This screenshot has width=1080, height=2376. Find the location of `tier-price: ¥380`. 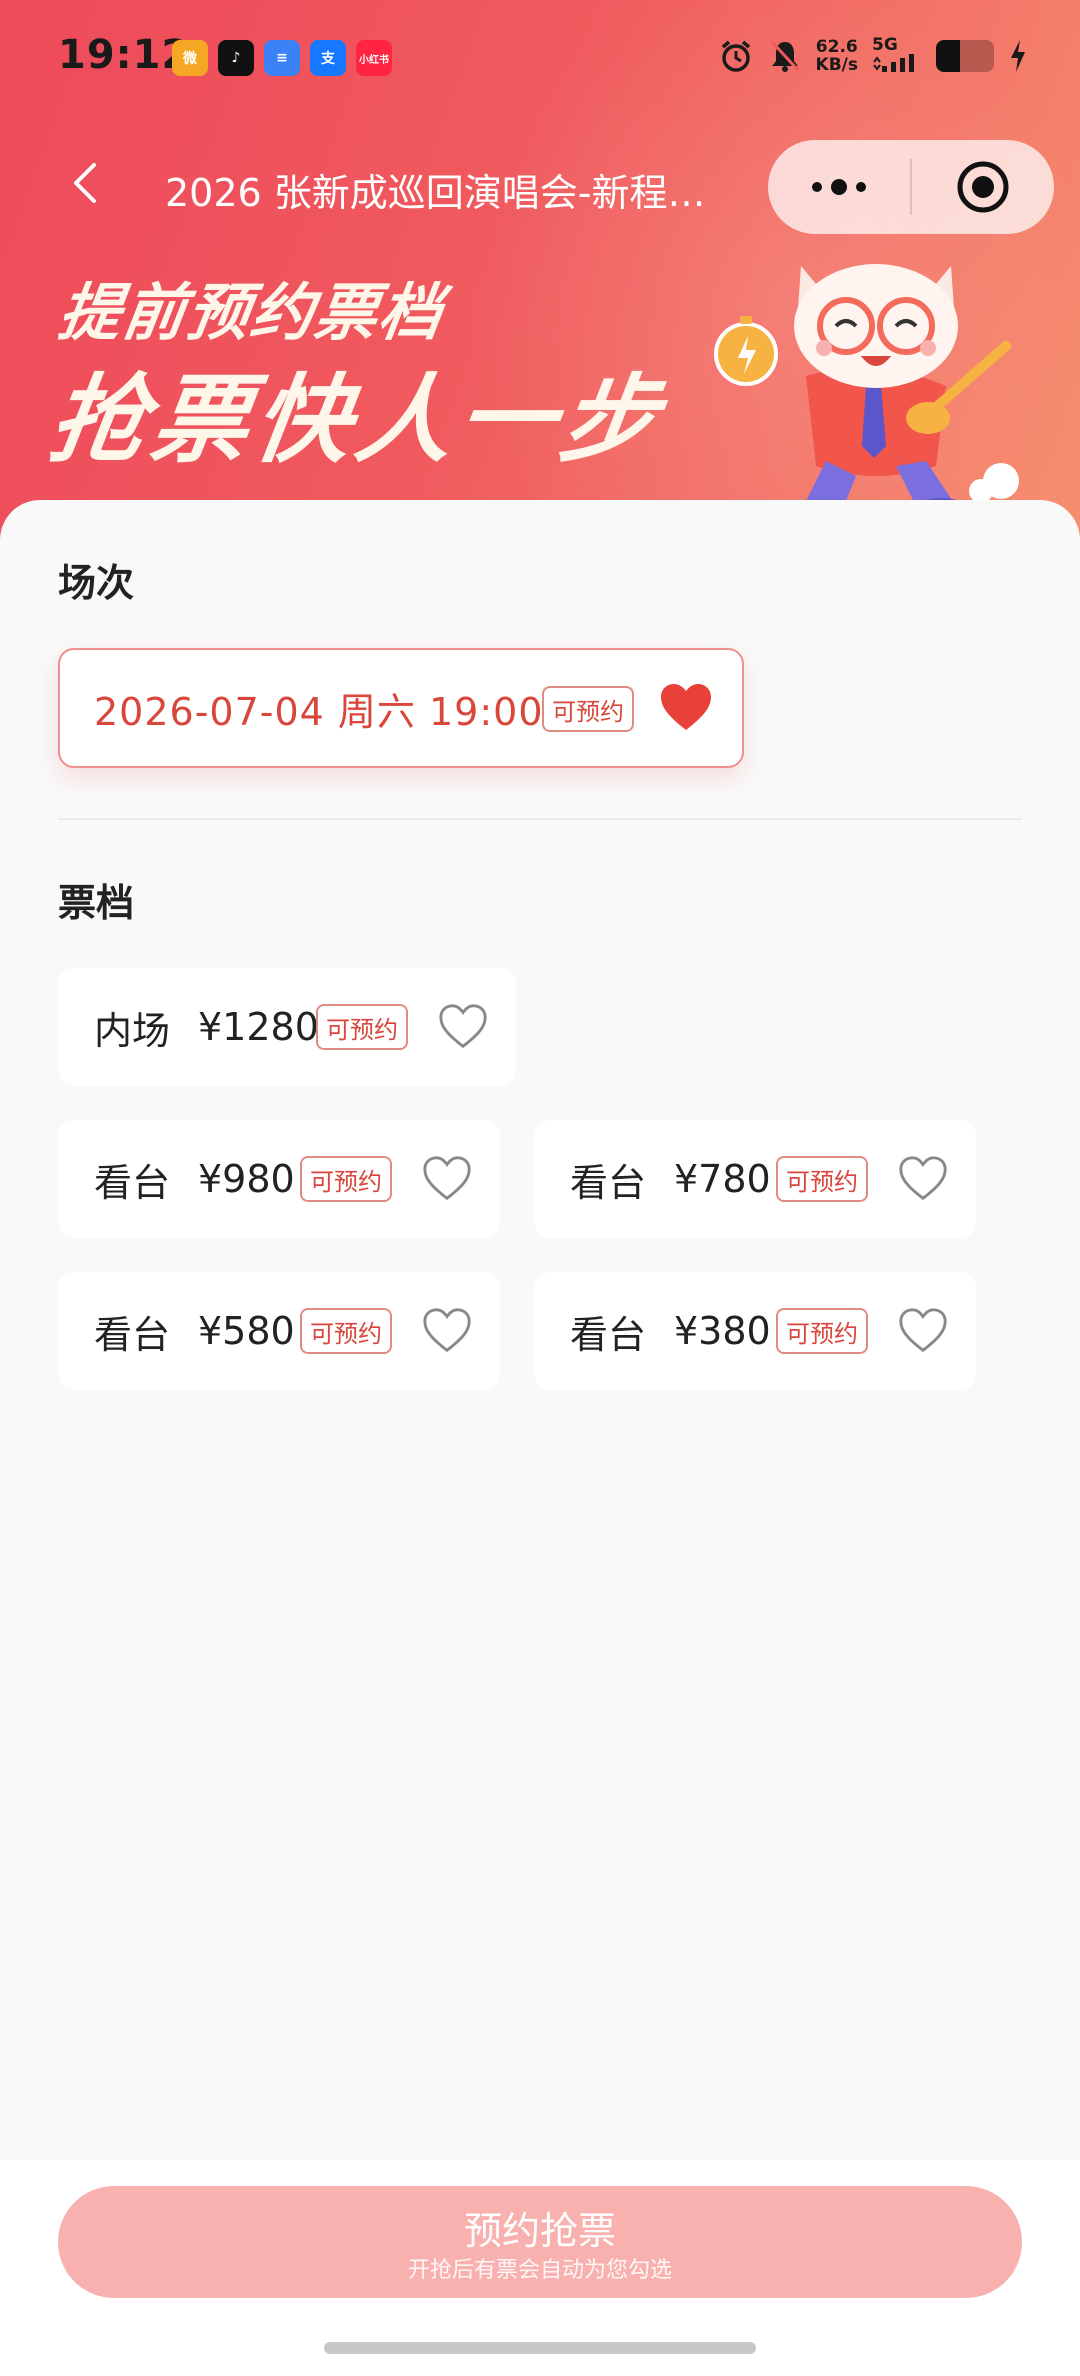

tier-price: ¥380 is located at coordinates (722, 1331).